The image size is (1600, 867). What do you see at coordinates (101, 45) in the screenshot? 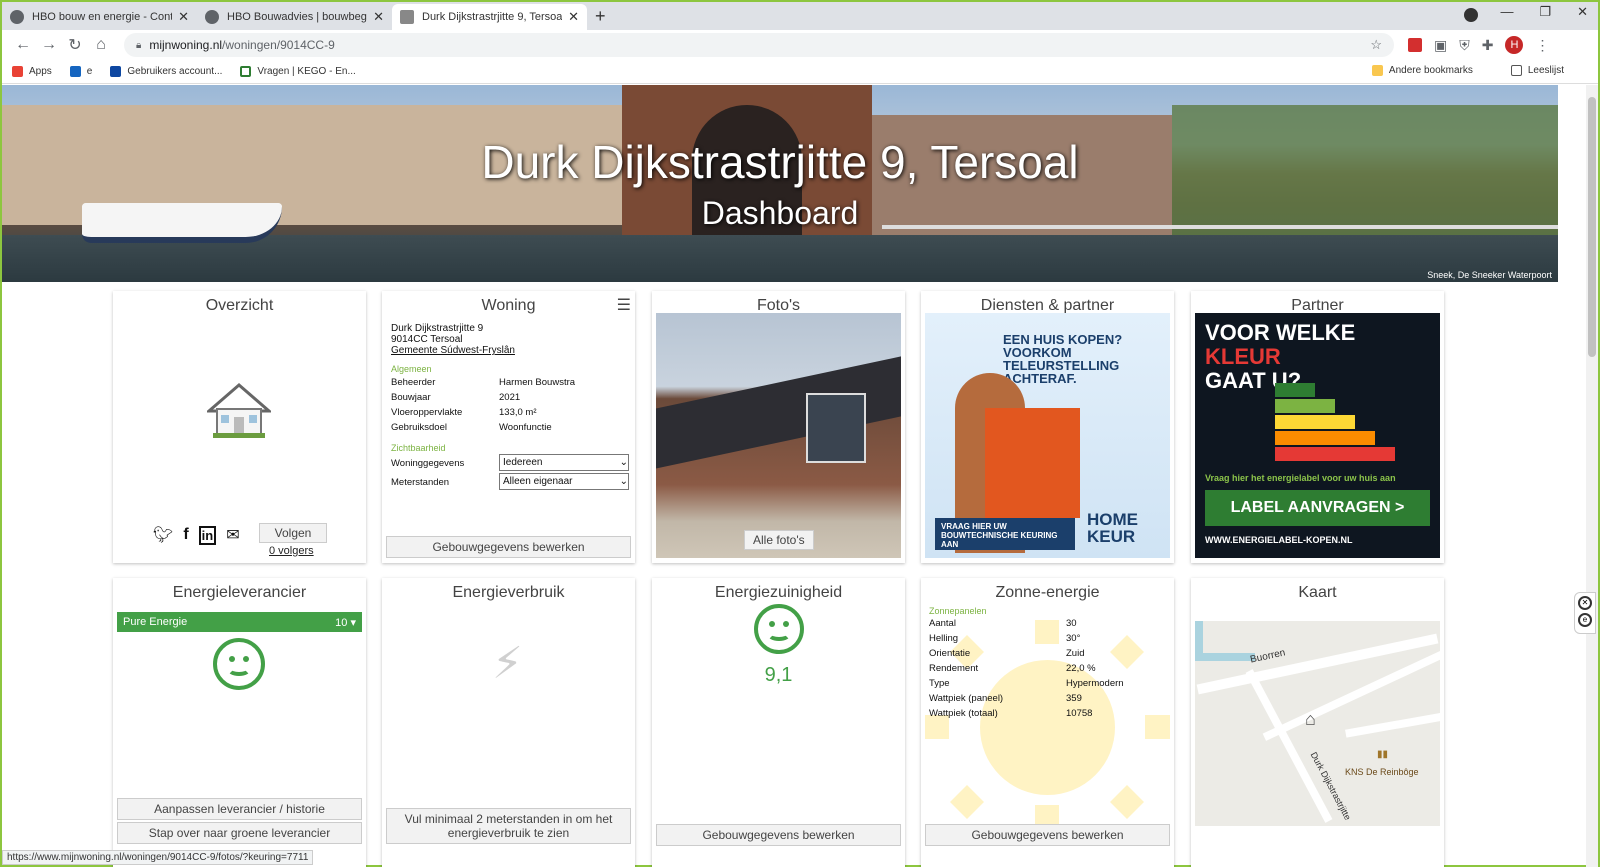
I see `home-icon: ⌂` at bounding box center [101, 45].